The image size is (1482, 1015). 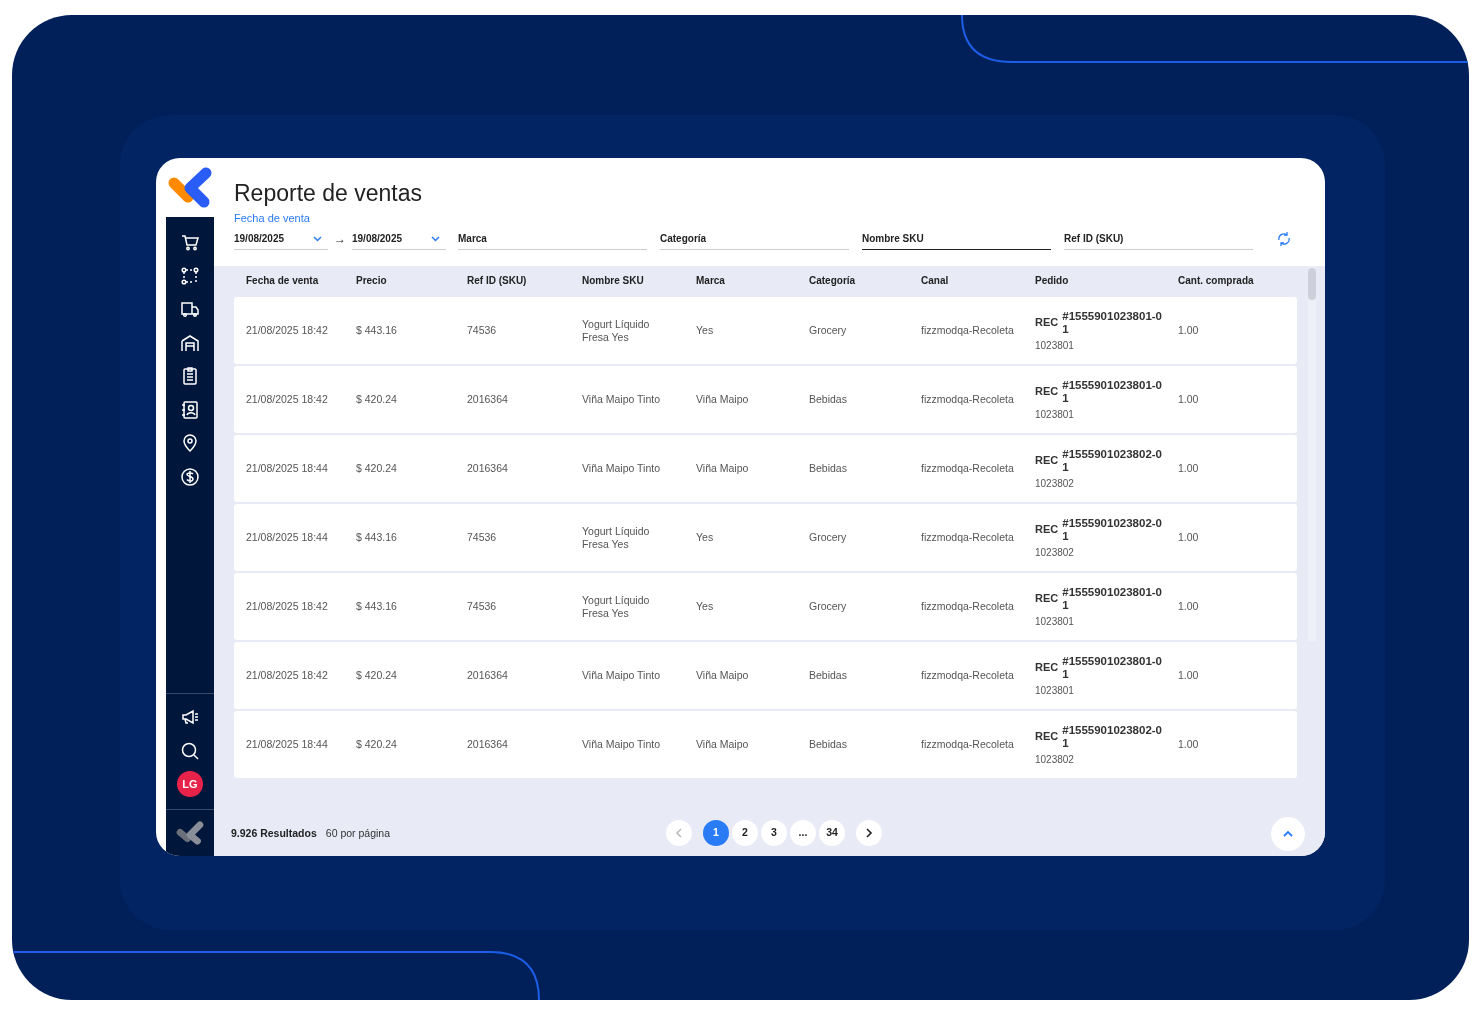 I want to click on dollar-icon, so click(x=190, y=476).